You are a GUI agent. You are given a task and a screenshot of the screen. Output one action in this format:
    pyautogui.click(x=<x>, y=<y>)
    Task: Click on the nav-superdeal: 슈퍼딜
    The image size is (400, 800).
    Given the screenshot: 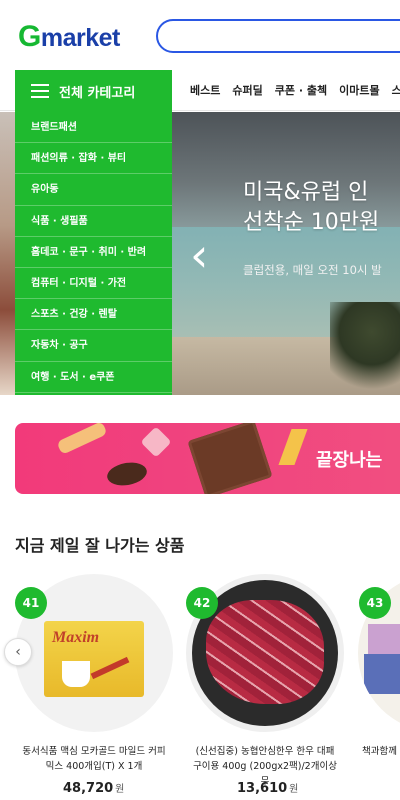 What is the action you would take?
    pyautogui.click(x=247, y=90)
    